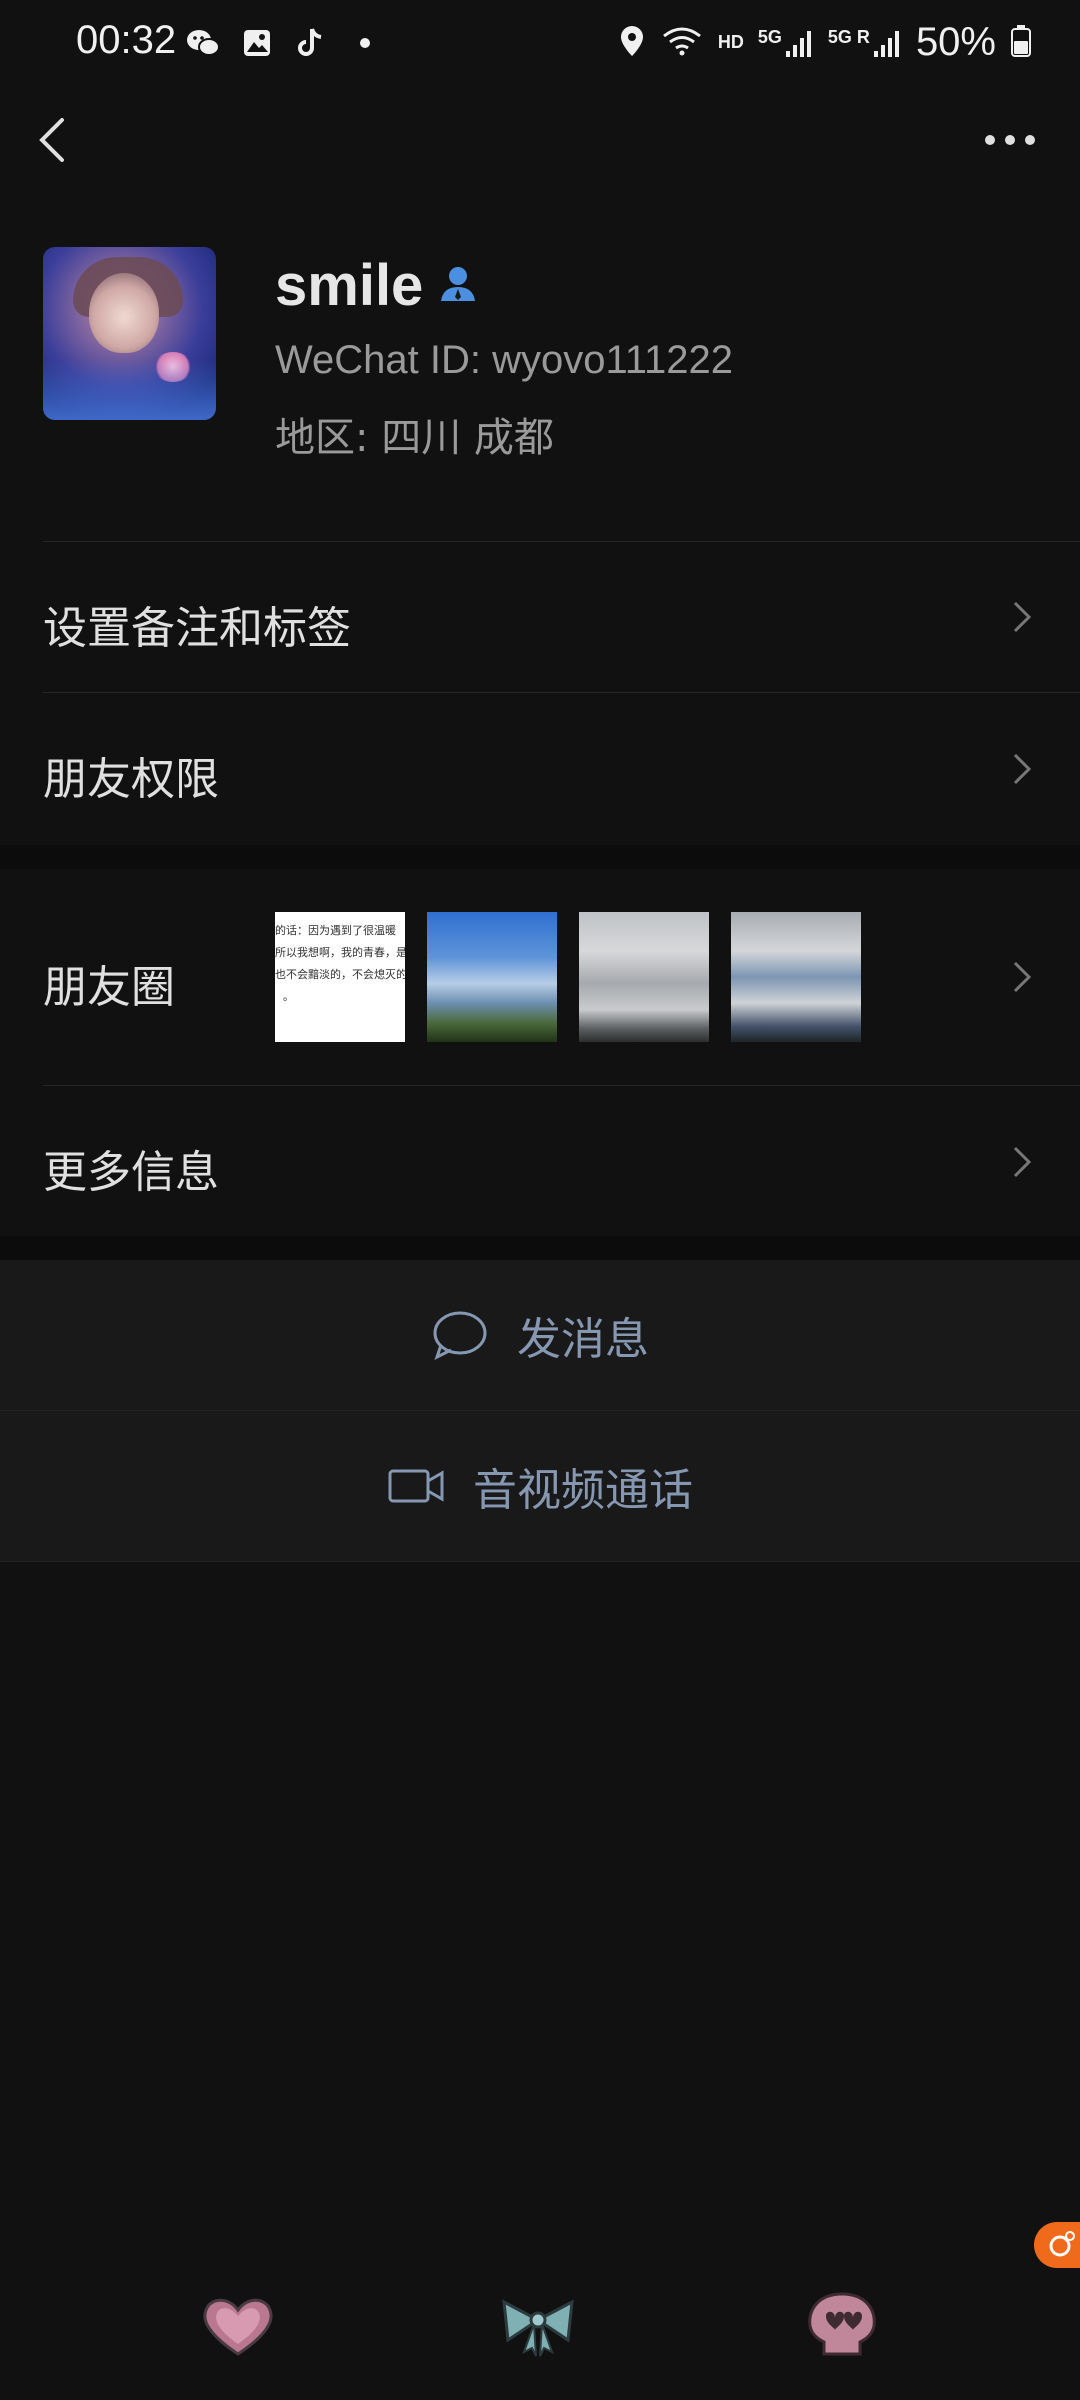 Image resolution: width=1080 pixels, height=2400 pixels. What do you see at coordinates (682, 43) in the screenshot?
I see `wifi-icon` at bounding box center [682, 43].